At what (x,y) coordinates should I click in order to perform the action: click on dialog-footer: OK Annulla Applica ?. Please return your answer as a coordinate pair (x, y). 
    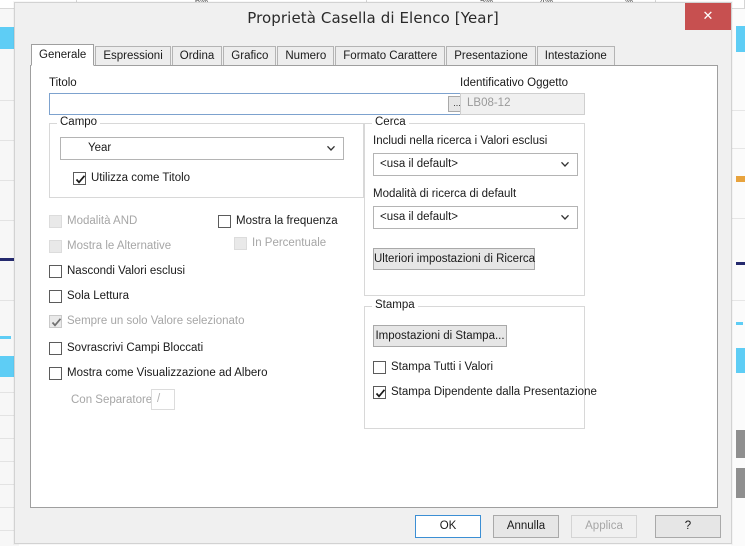
    Looking at the image, I should click on (374, 525).